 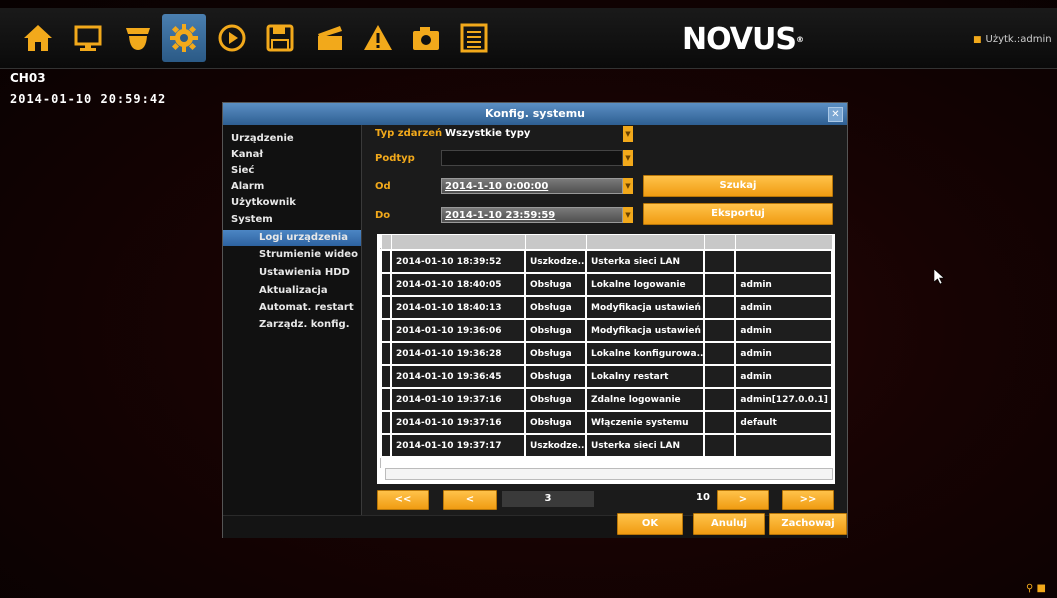 What do you see at coordinates (650, 524) in the screenshot?
I see `ok-button: OK` at bounding box center [650, 524].